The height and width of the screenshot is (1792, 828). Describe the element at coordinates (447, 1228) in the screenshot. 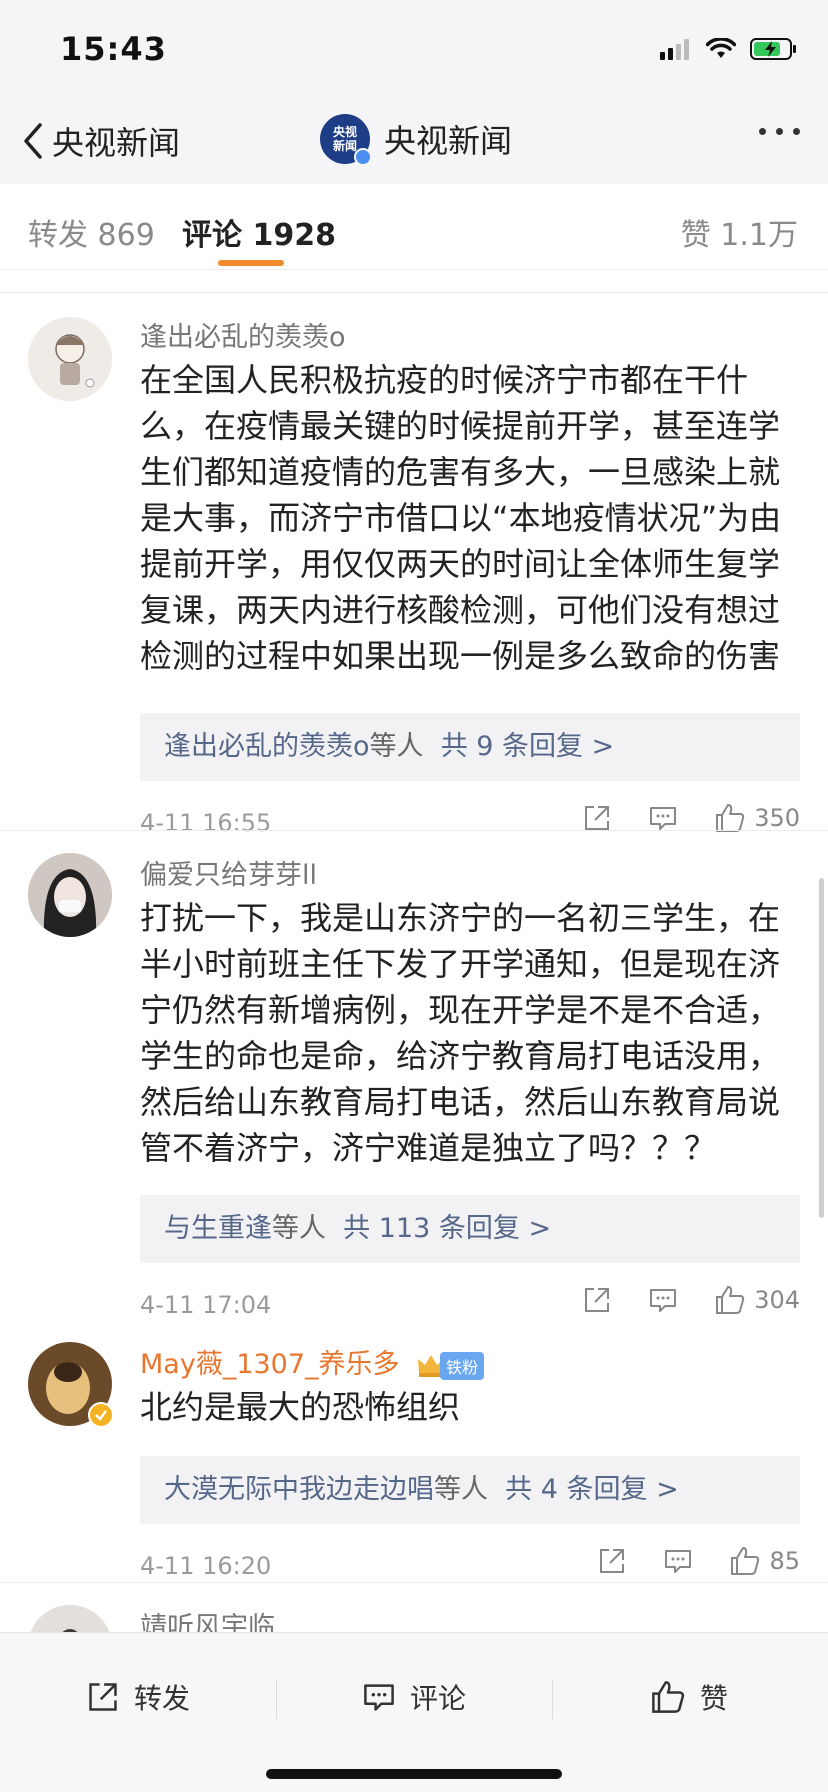

I see `reply-count: 共 113 条回复 >` at that location.